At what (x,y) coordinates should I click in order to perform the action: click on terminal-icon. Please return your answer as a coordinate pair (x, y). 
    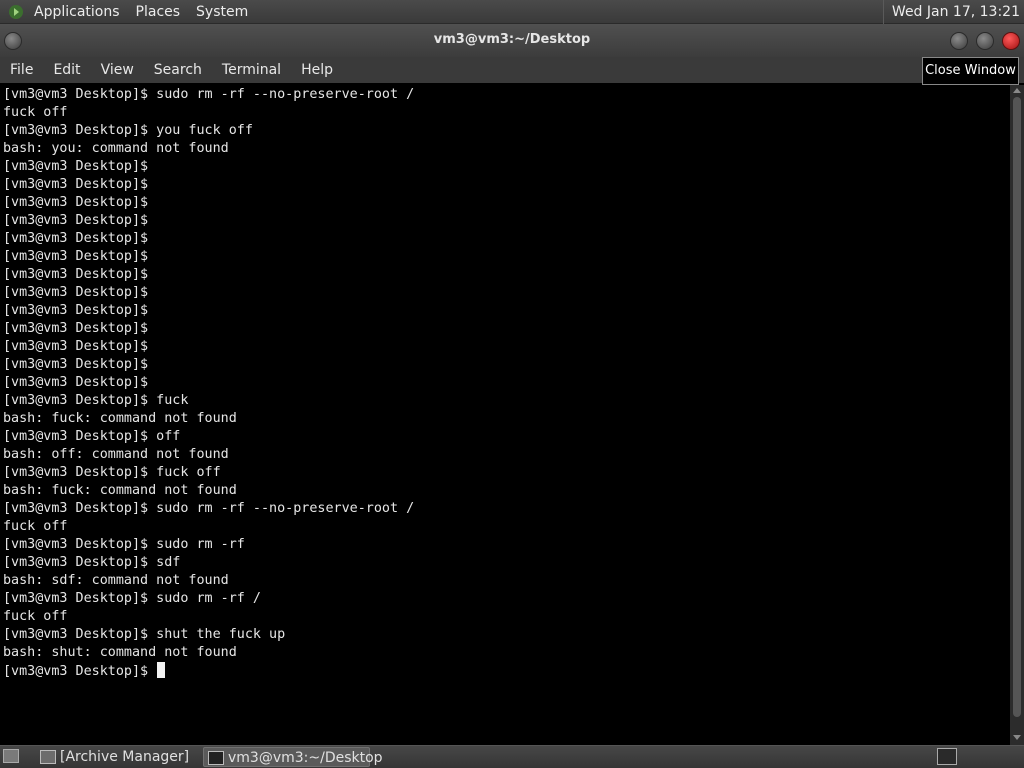
    Looking at the image, I should click on (216, 758).